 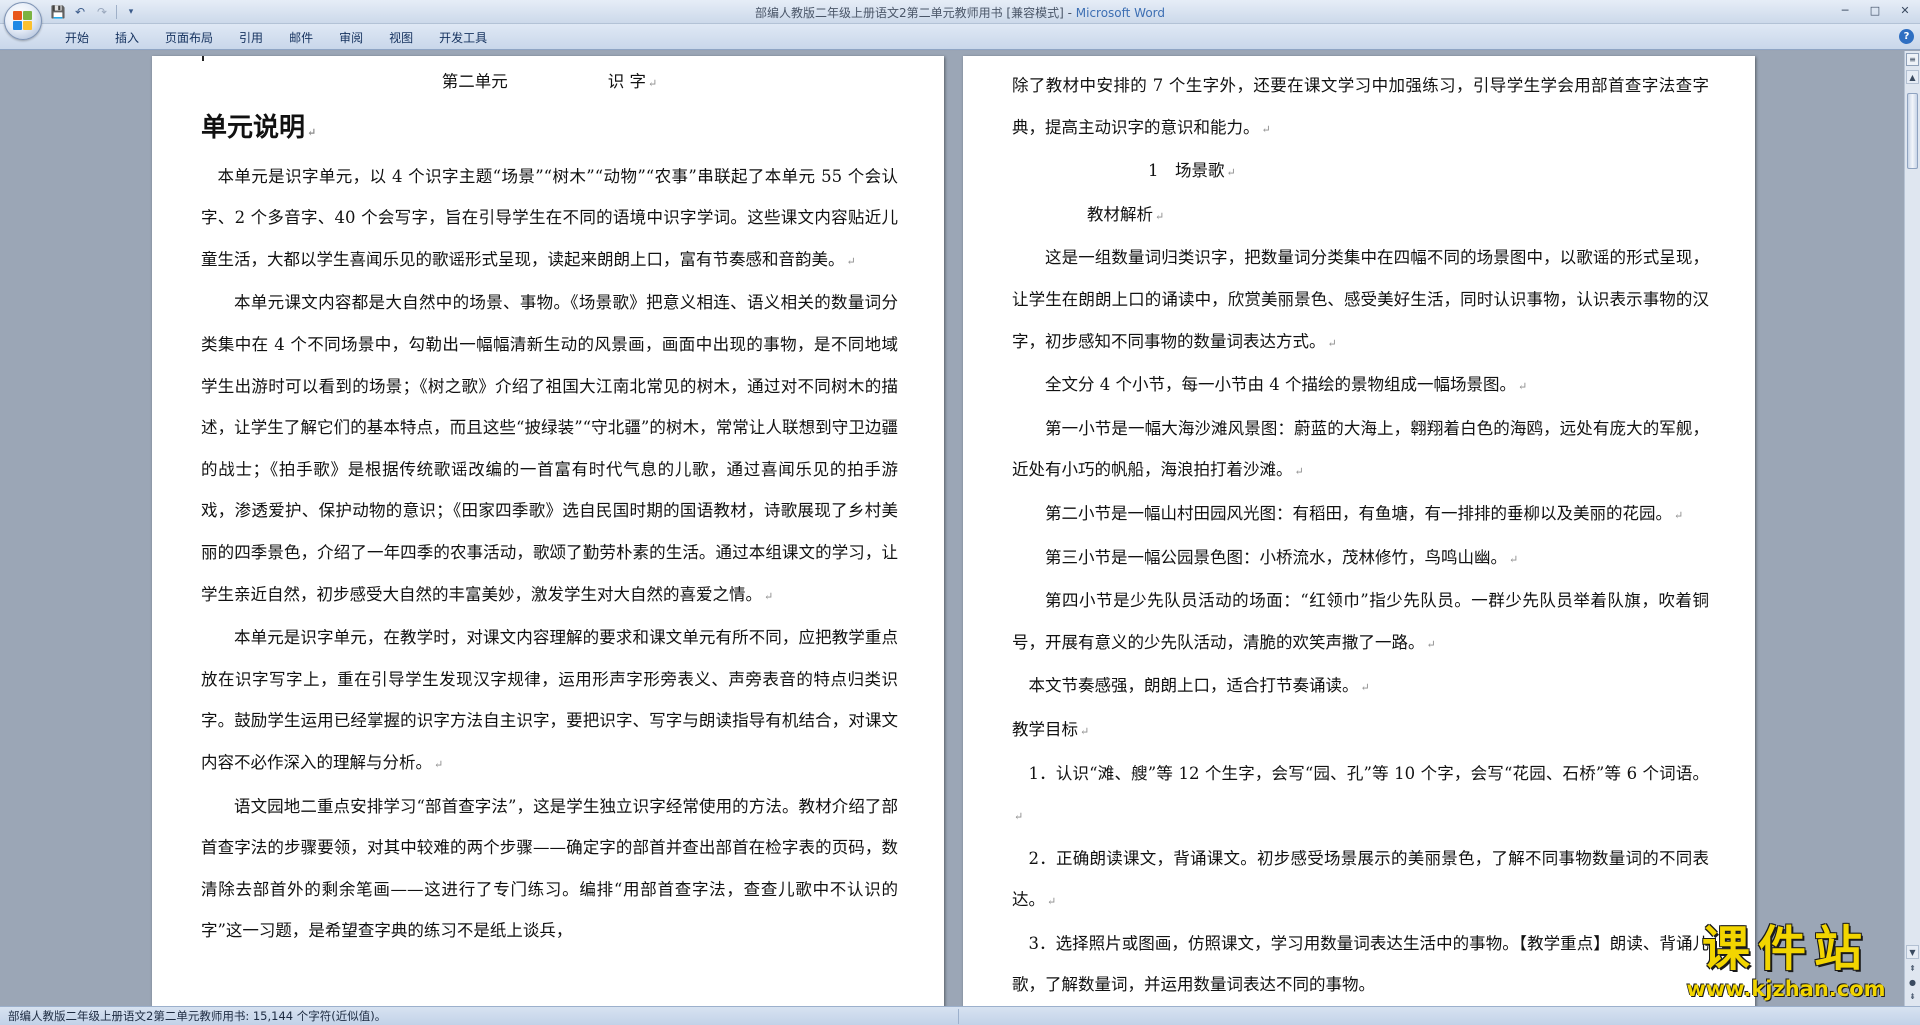 I want to click on ribbon: 开始 插入 页面布局 引用 邮件 审阅 视图 开发工具 ?, so click(x=960, y=37).